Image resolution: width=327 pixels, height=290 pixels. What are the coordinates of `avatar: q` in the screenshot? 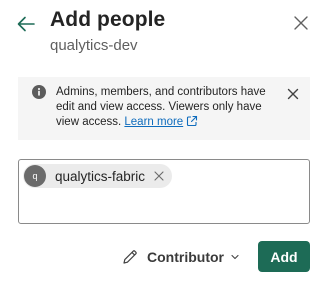 It's located at (35, 176).